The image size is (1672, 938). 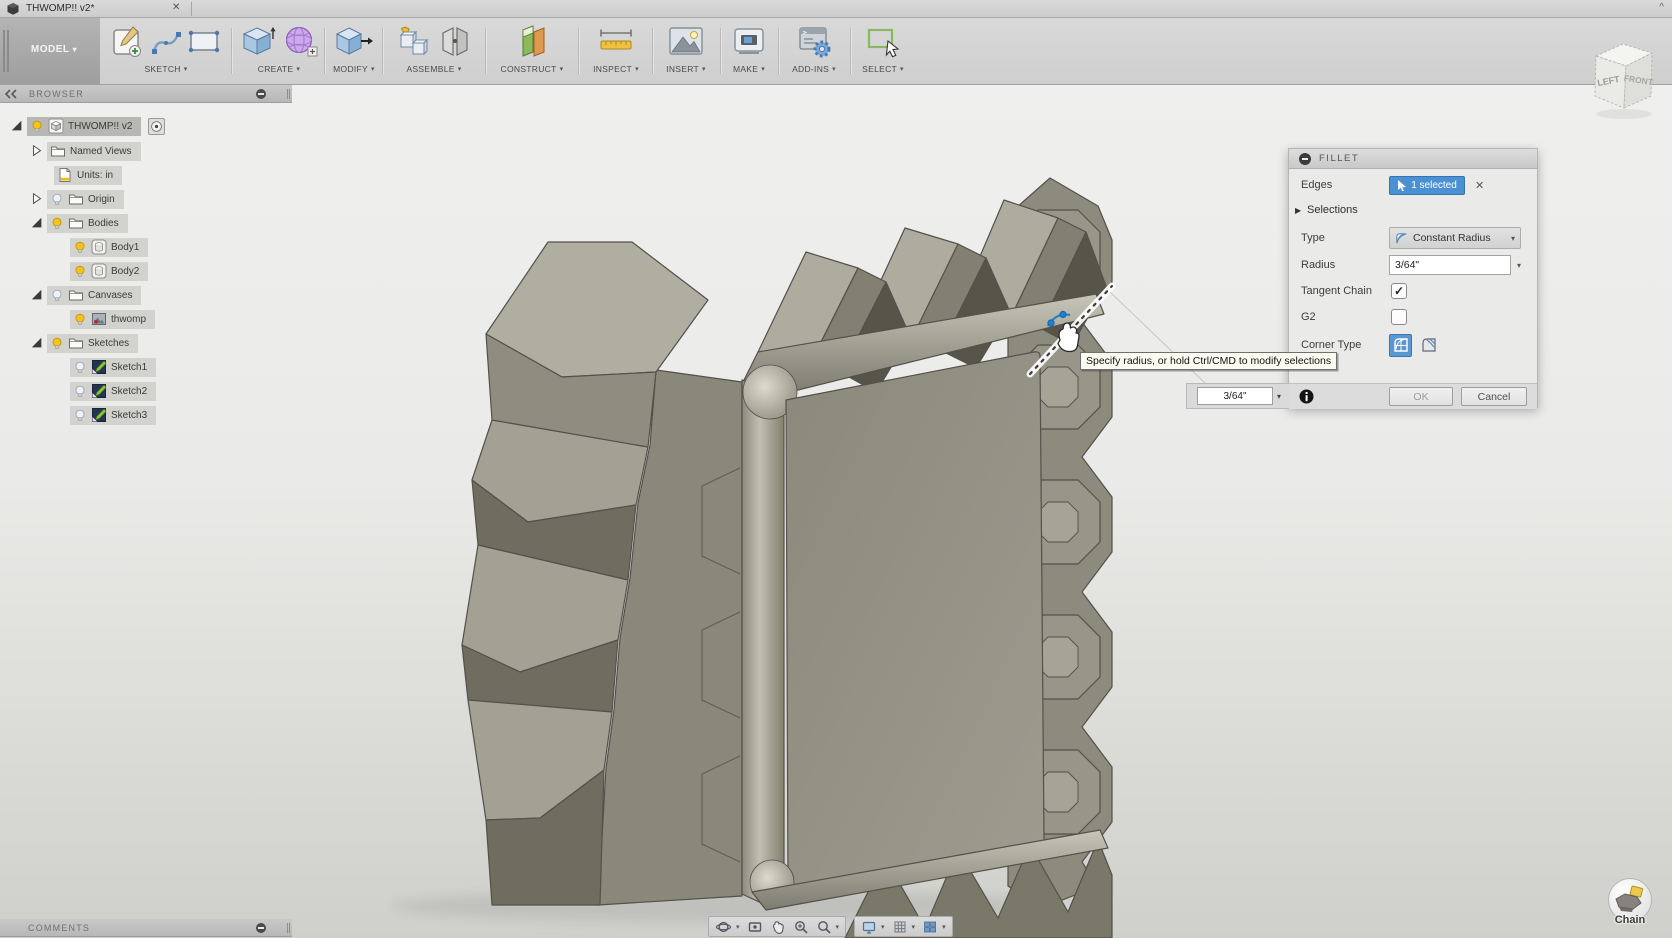 What do you see at coordinates (113, 391) in the screenshot?
I see `tree-row: Sketch2` at bounding box center [113, 391].